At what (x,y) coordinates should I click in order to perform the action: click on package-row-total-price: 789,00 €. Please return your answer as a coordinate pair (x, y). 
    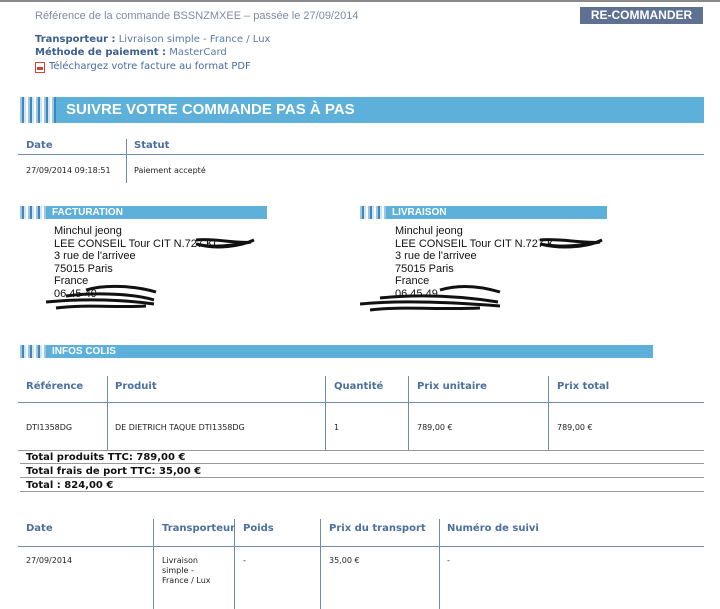
    Looking at the image, I should click on (575, 427).